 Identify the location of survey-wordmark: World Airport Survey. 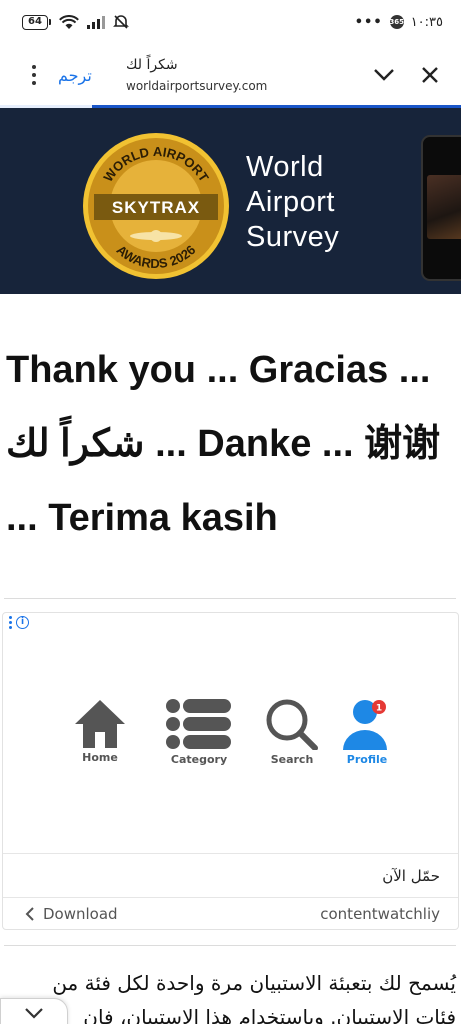
(292, 202).